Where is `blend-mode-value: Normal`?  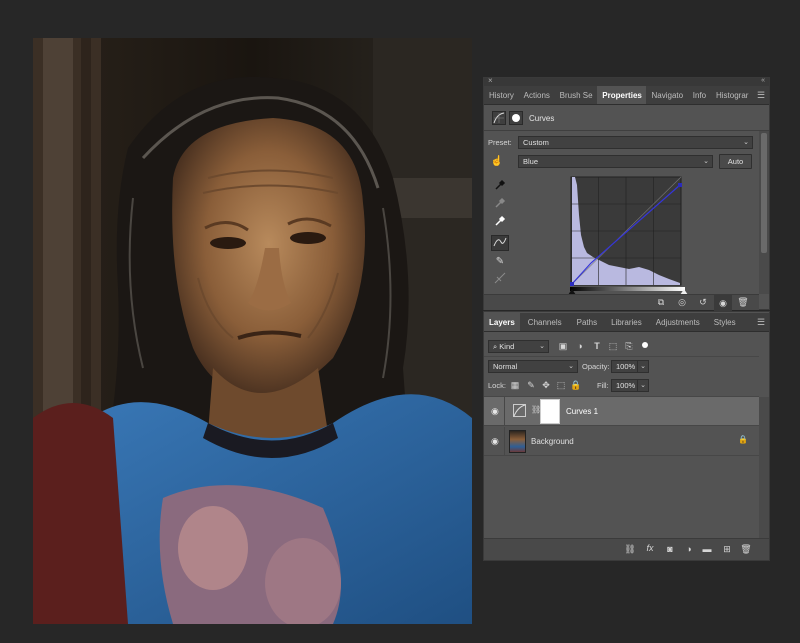 blend-mode-value: Normal is located at coordinates (505, 366).